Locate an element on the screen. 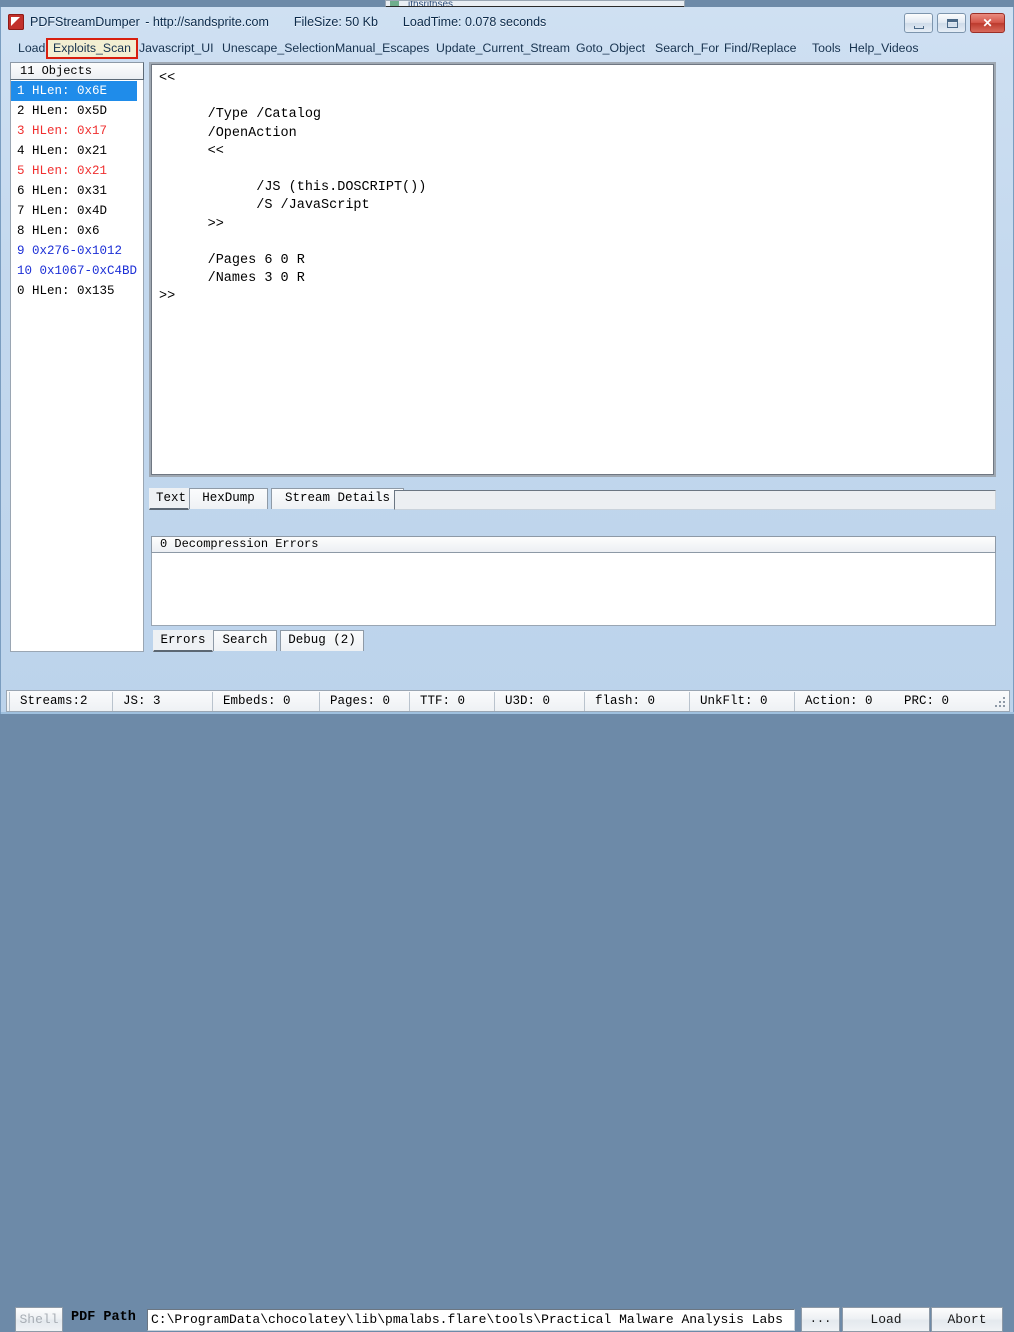  decompression-errors-header: 0 Decompression Errors is located at coordinates (573, 544).